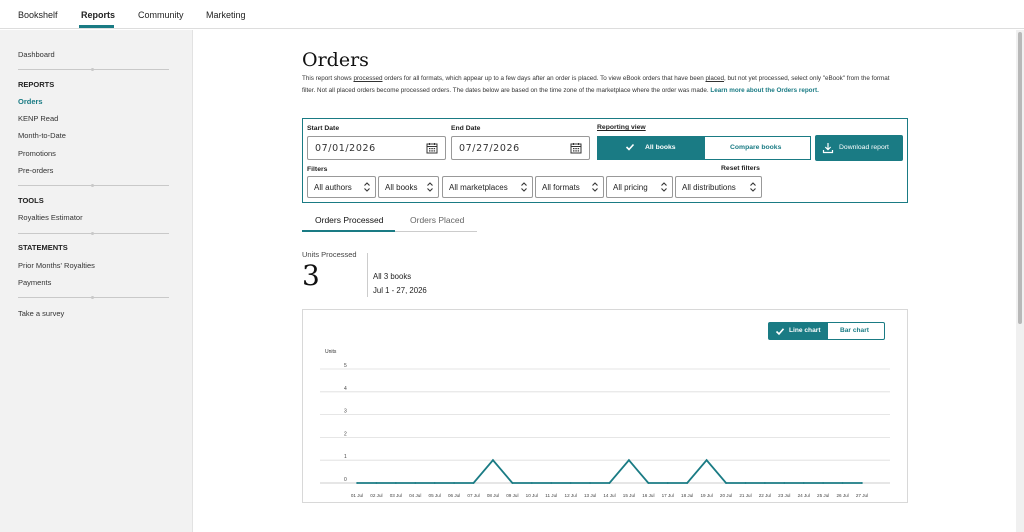 The height and width of the screenshot is (532, 1024). What do you see at coordinates (341, 187) in the screenshot?
I see `authors-select: All authors` at bounding box center [341, 187].